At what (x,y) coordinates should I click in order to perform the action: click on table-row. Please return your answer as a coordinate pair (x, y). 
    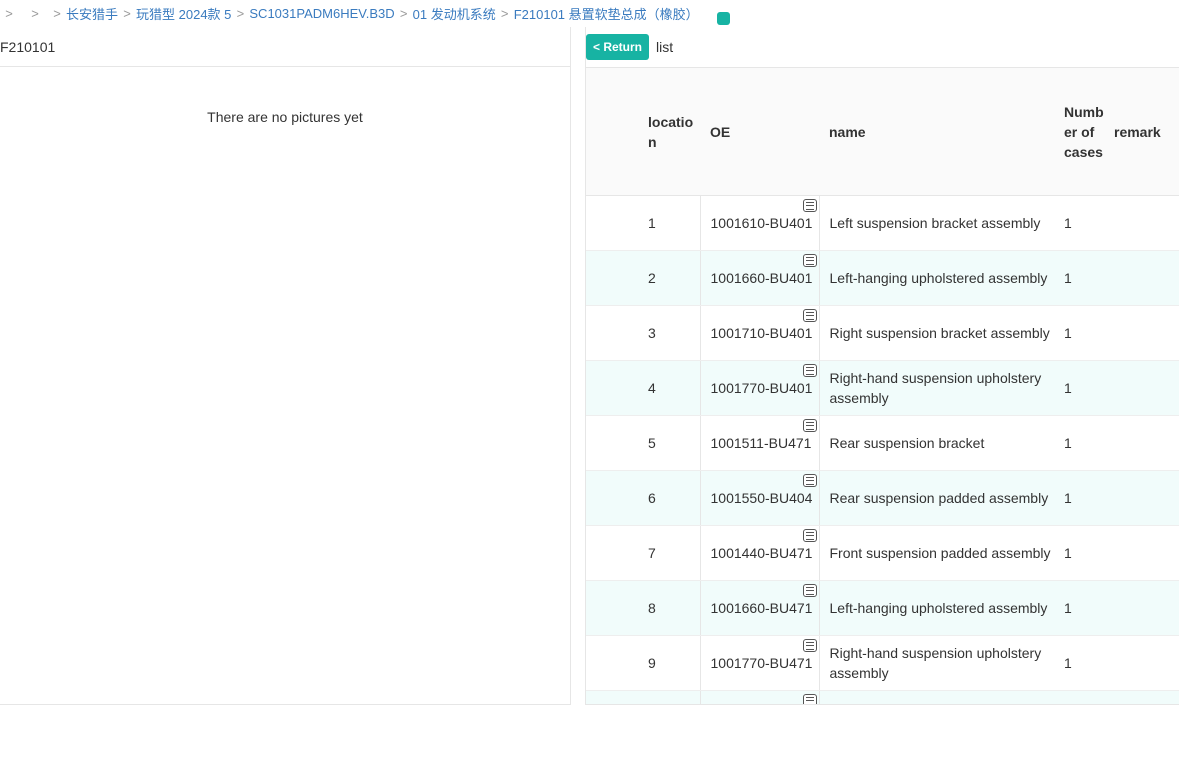
    Looking at the image, I should click on (882, 697).